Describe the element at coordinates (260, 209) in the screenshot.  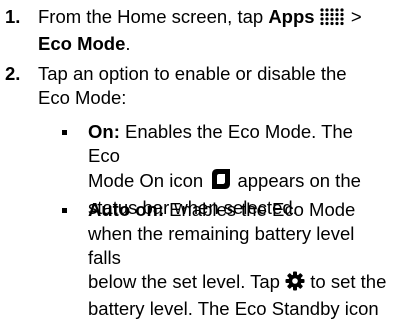
I see `option-text-part: Enables the Eco Mode` at that location.